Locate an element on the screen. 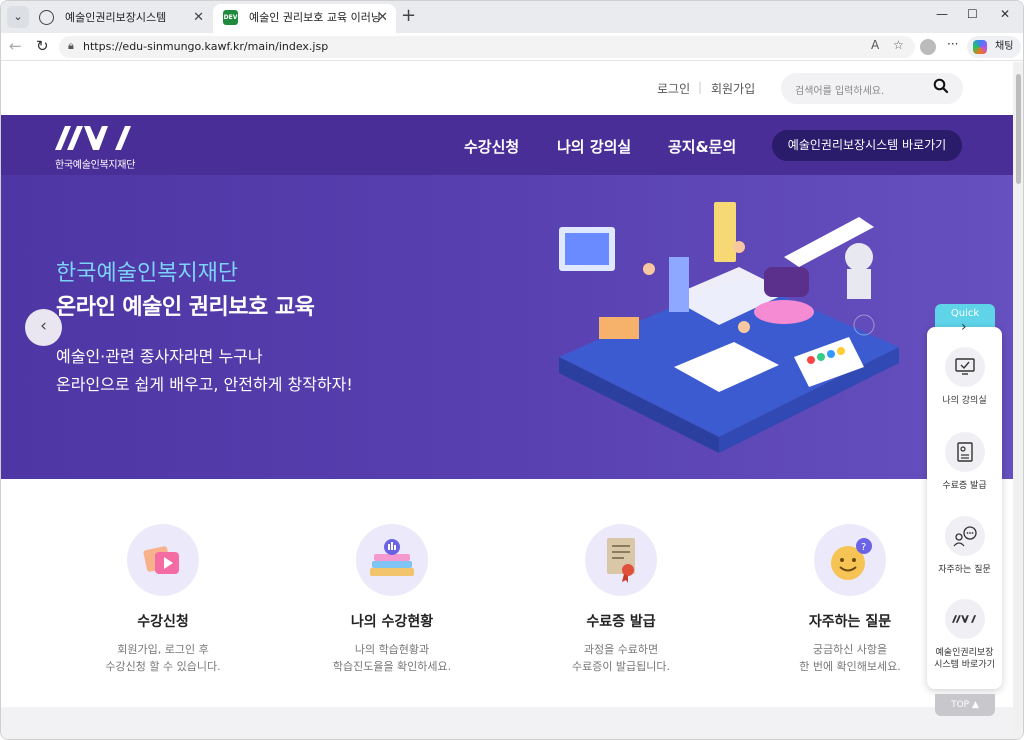  read-aloud-icon: A is located at coordinates (875, 45).